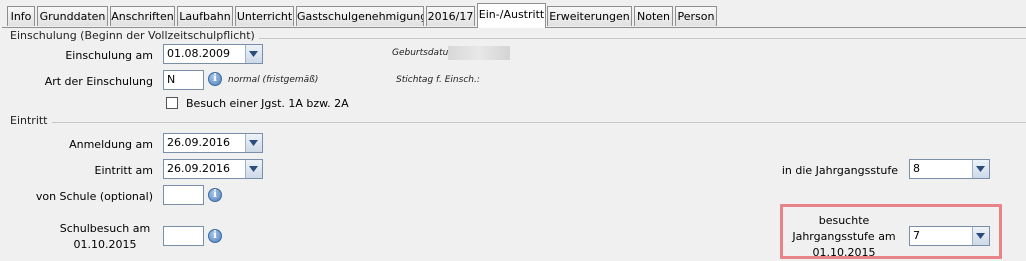 The height and width of the screenshot is (261, 1026). Describe the element at coordinates (949, 236) in the screenshot. I see `besuchte-jahrgangsstufe-select: 7` at that location.